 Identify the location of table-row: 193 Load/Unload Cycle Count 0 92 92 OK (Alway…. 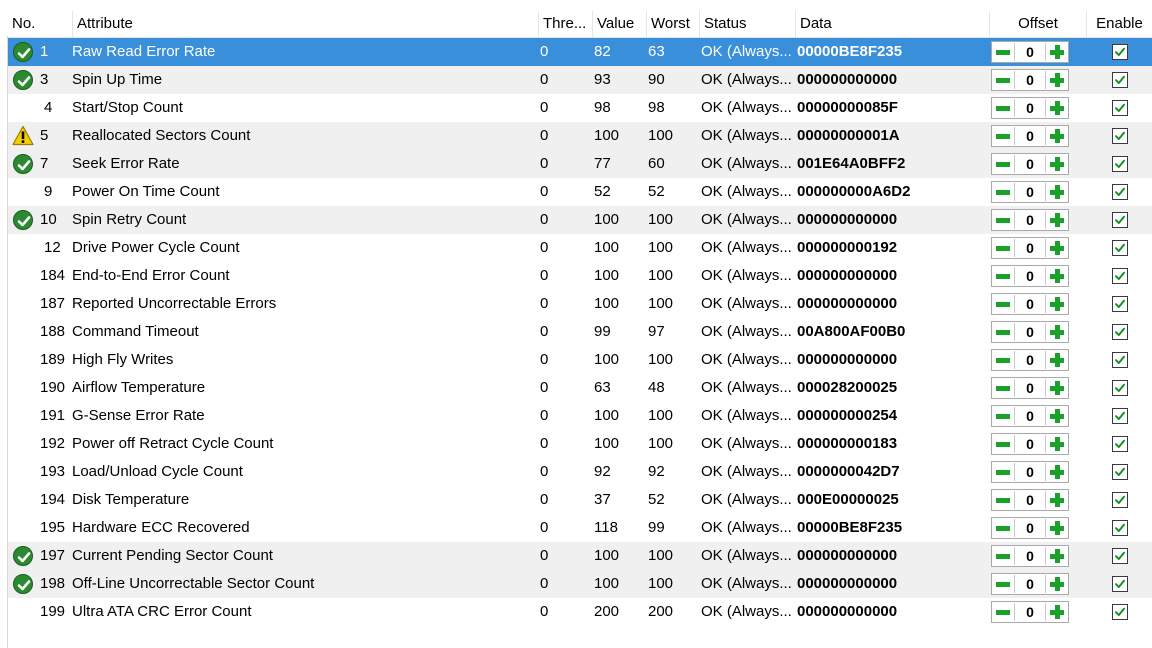
(580, 472).